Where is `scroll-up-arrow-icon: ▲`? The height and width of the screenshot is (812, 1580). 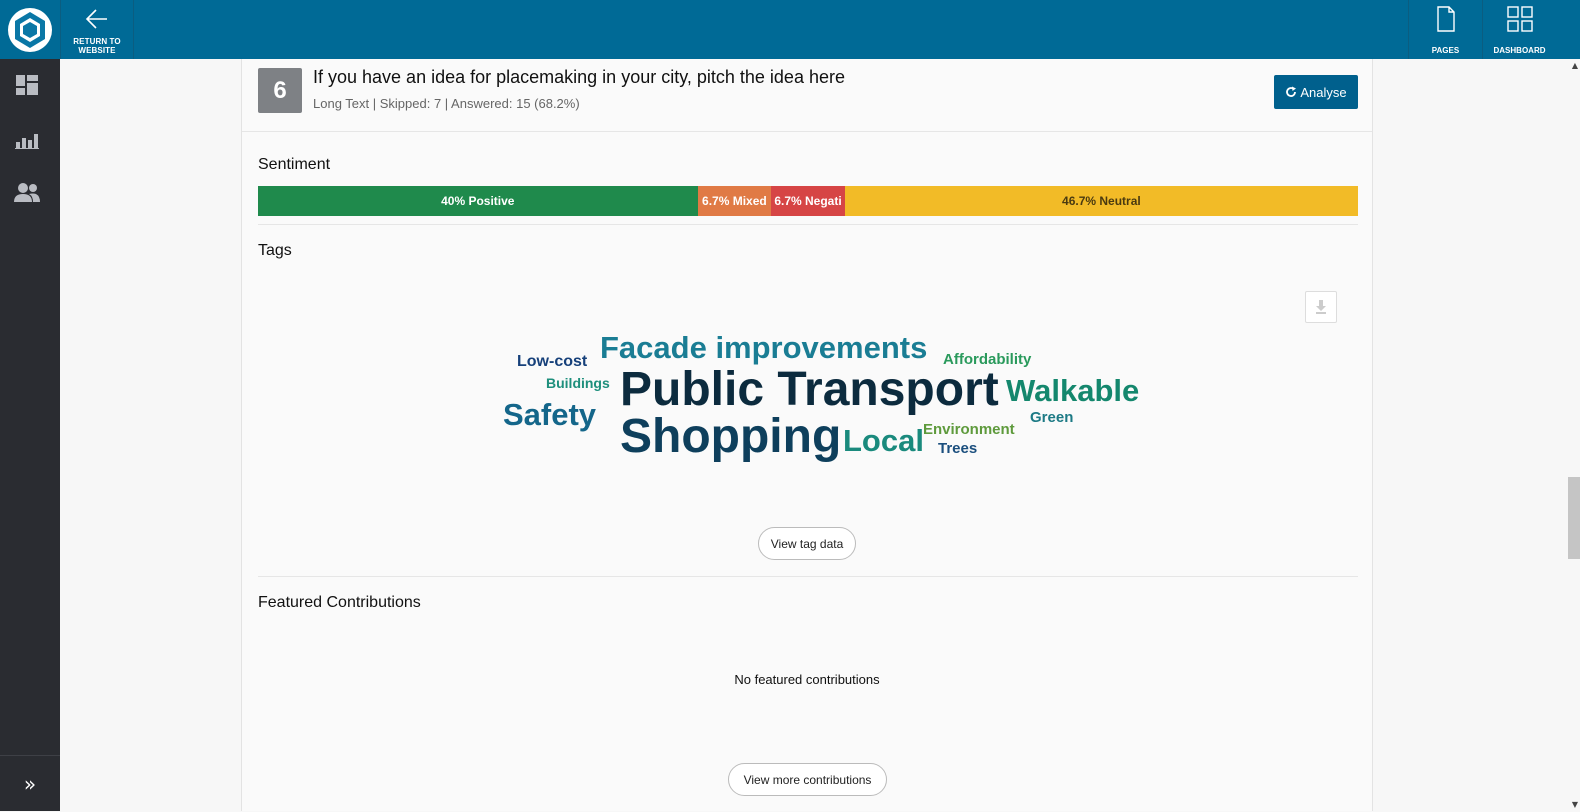
scroll-up-arrow-icon: ▲ is located at coordinates (1575, 65).